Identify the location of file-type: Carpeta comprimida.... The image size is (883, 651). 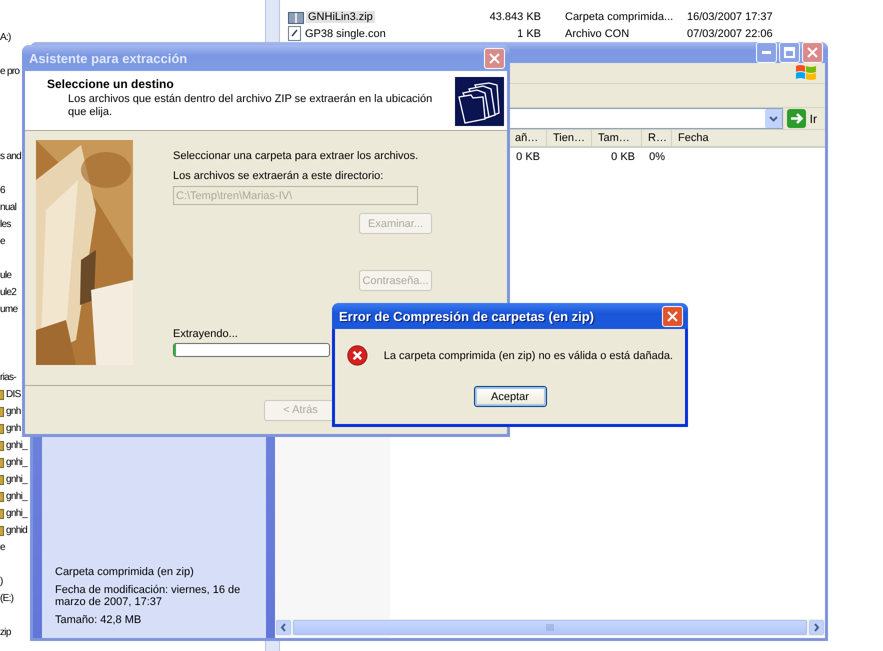
(619, 16).